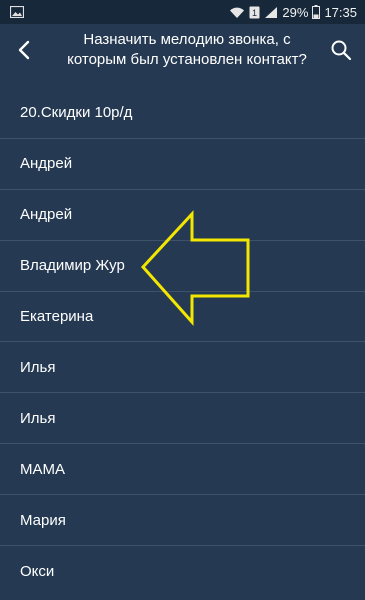 Image resolution: width=365 pixels, height=600 pixels. Describe the element at coordinates (295, 12) in the screenshot. I see `battery-percent: 29%` at that location.